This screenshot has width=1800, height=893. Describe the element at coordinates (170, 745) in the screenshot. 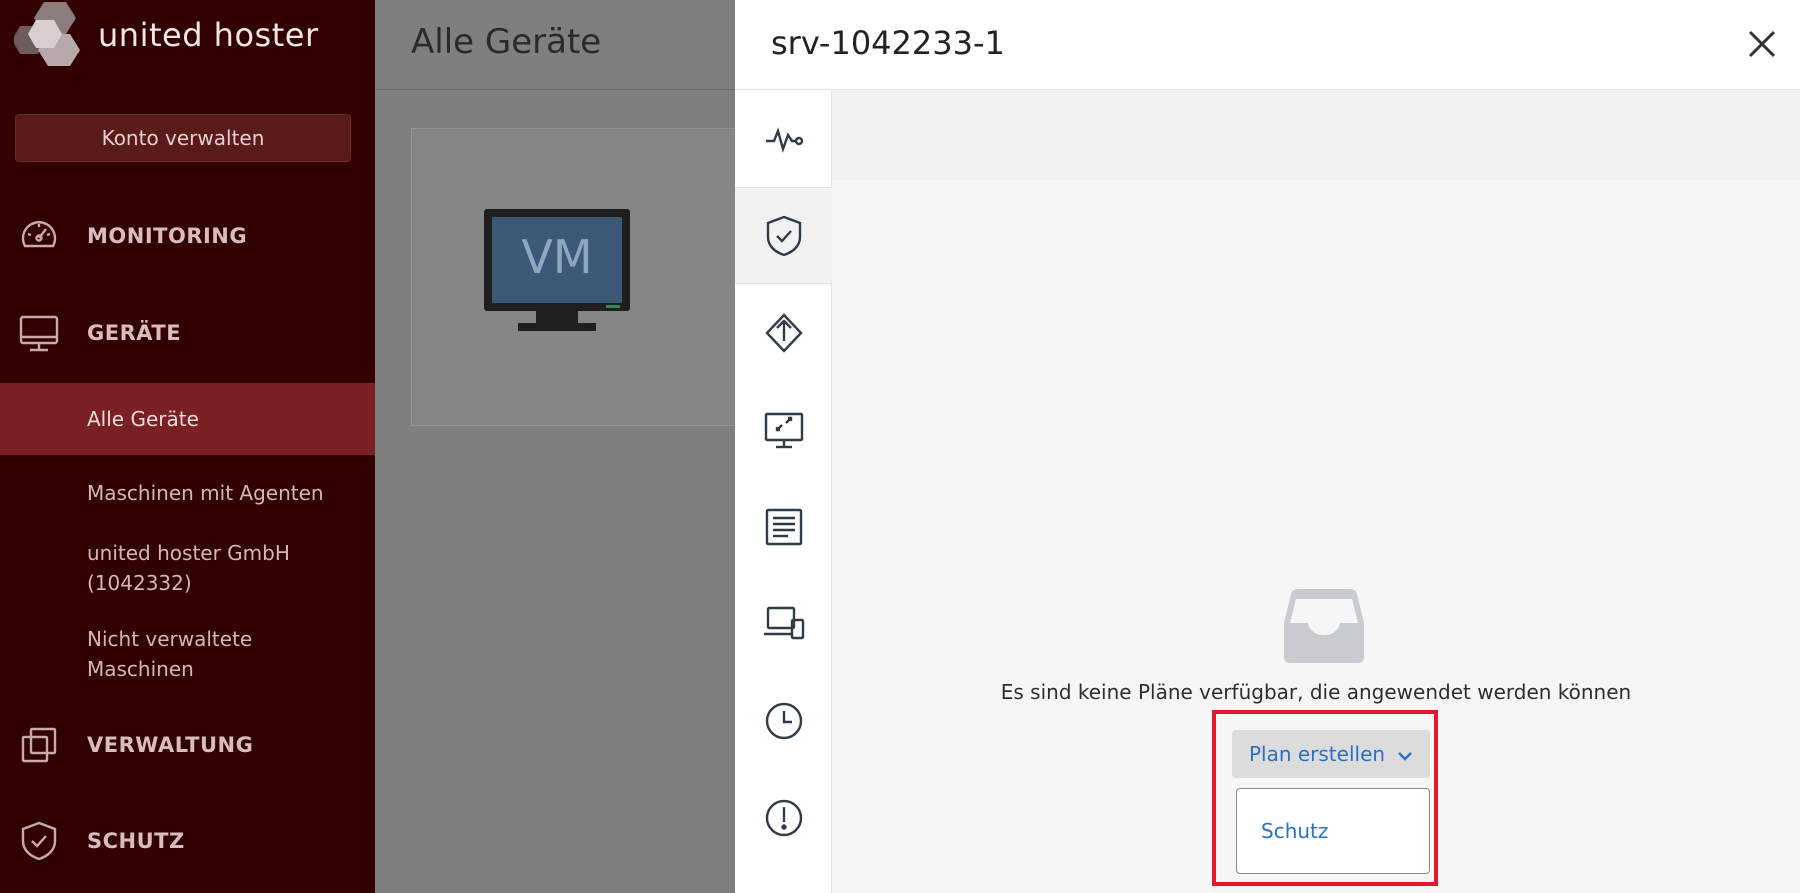

I see `nav-verwaltung-label: VERWALTUNG` at that location.